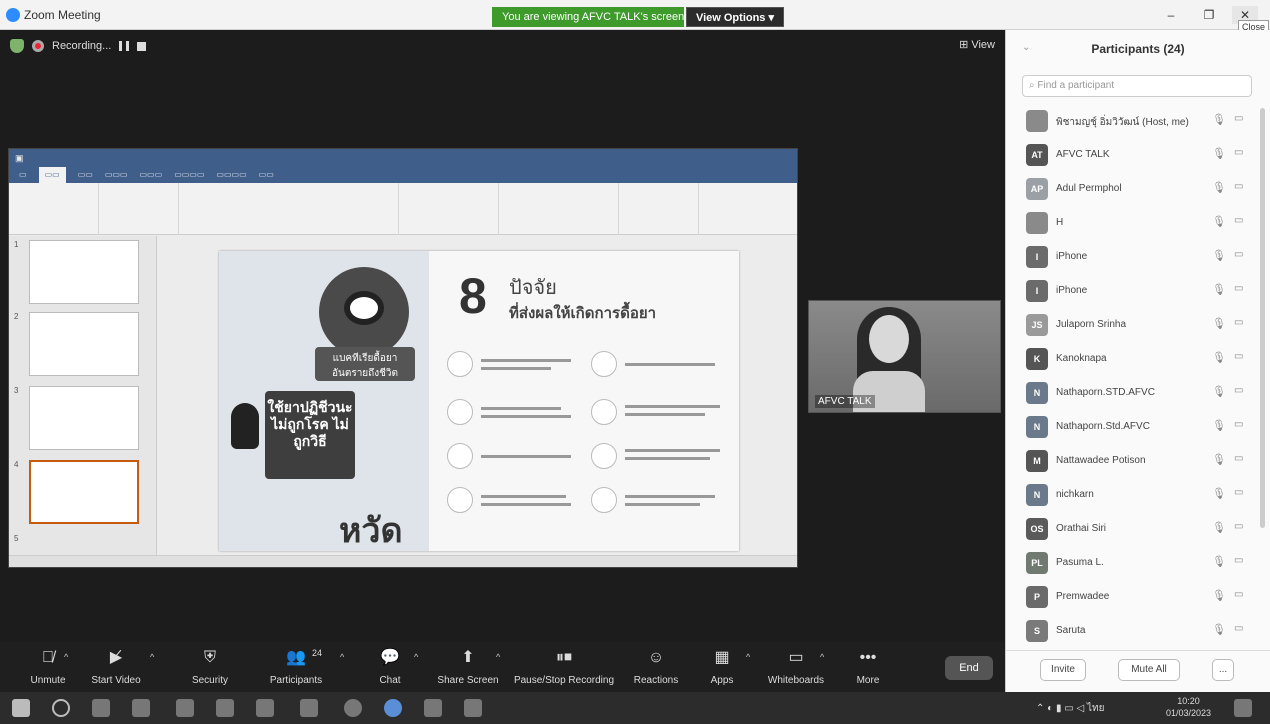 The height and width of the screenshot is (724, 1270). What do you see at coordinates (735, 17) in the screenshot?
I see `view-options-button: View Options ▾` at bounding box center [735, 17].